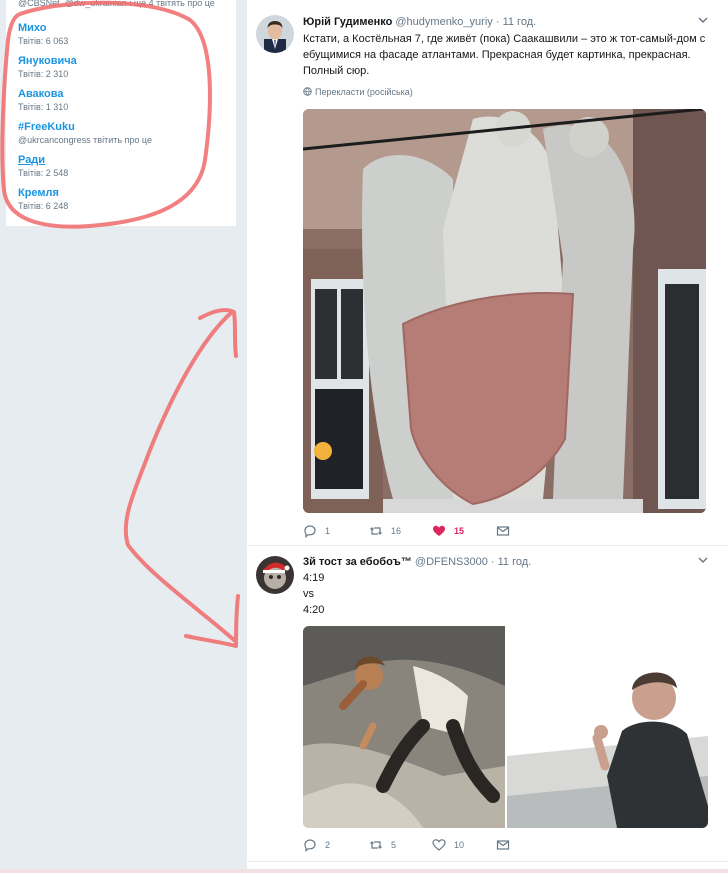 The height and width of the screenshot is (873, 728). I want to click on trend-item: Михо Твітів: 6 063, so click(121, 34).